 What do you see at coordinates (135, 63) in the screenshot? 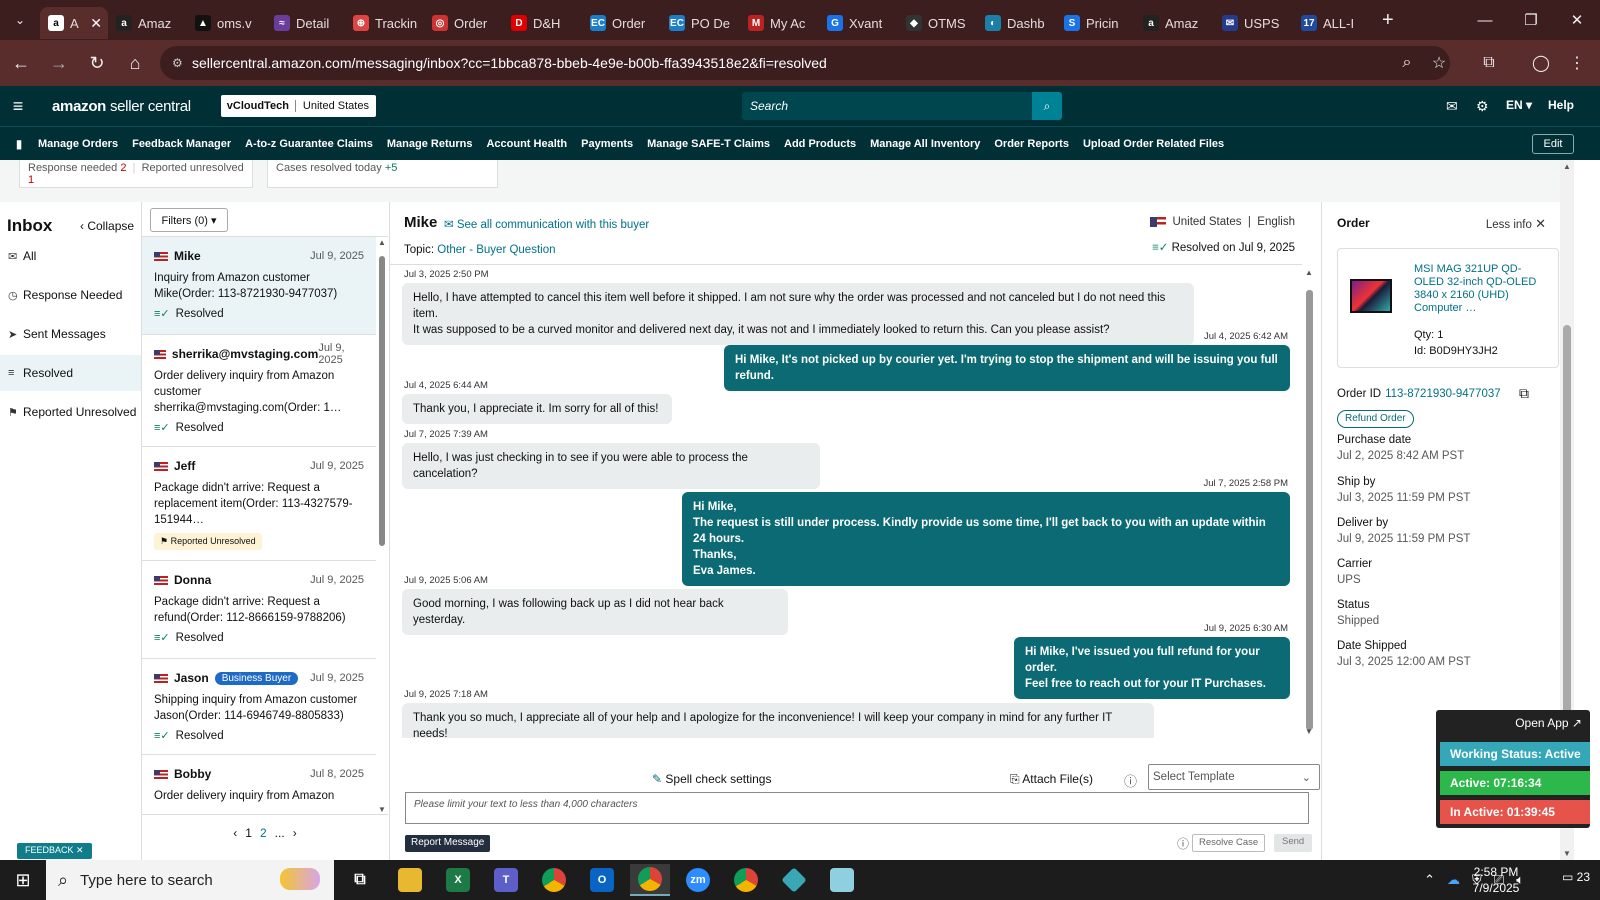
I see `home-icon: ⌂` at bounding box center [135, 63].